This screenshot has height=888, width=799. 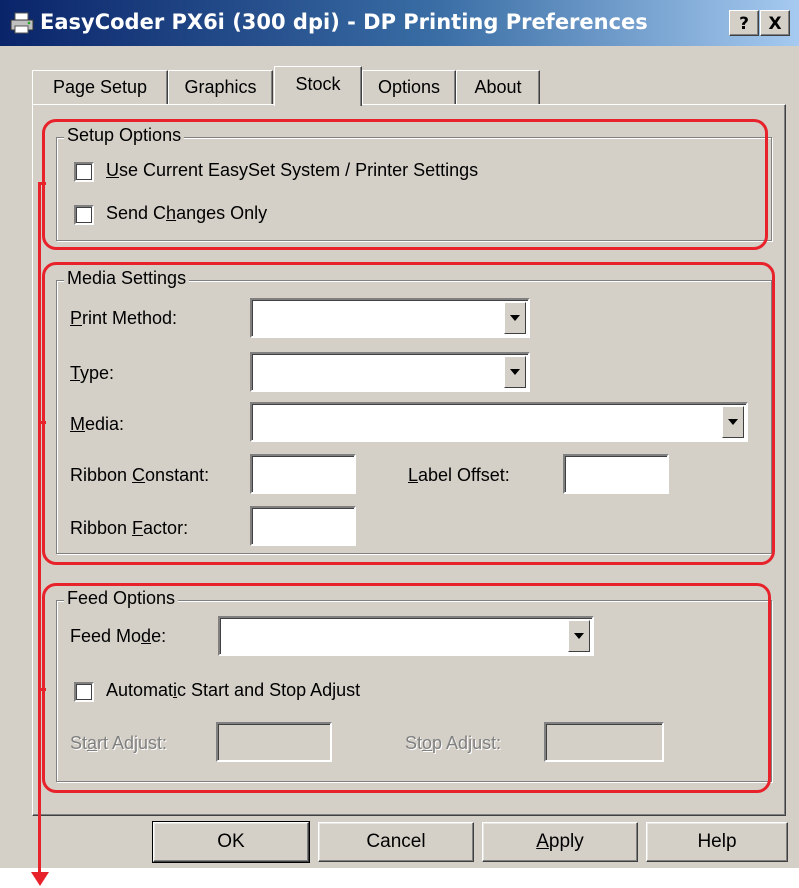 What do you see at coordinates (231, 842) in the screenshot?
I see `ok-button: OK` at bounding box center [231, 842].